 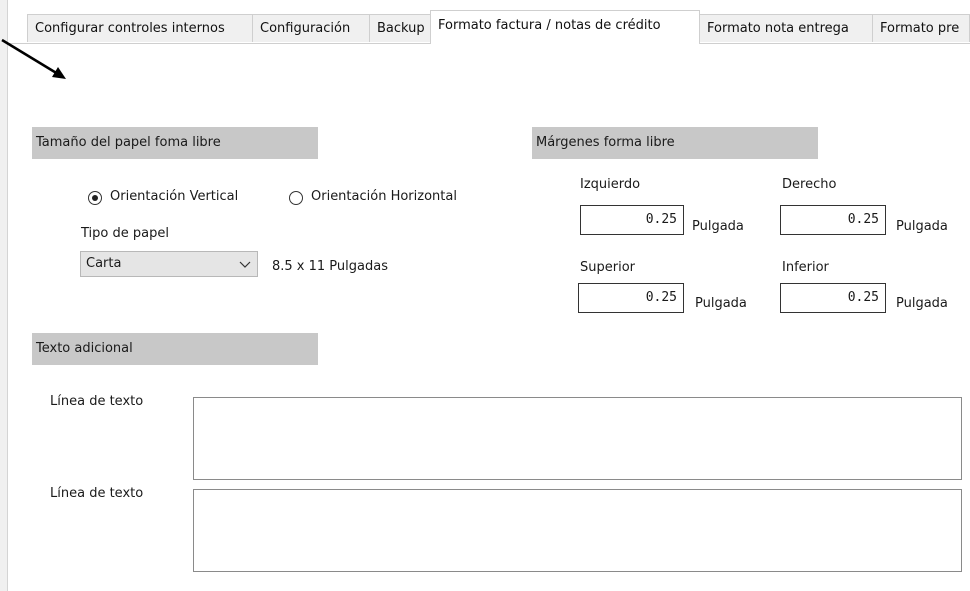 I want to click on tab-formato-nota-entrega: Formato nota entrega, so click(x=786, y=28).